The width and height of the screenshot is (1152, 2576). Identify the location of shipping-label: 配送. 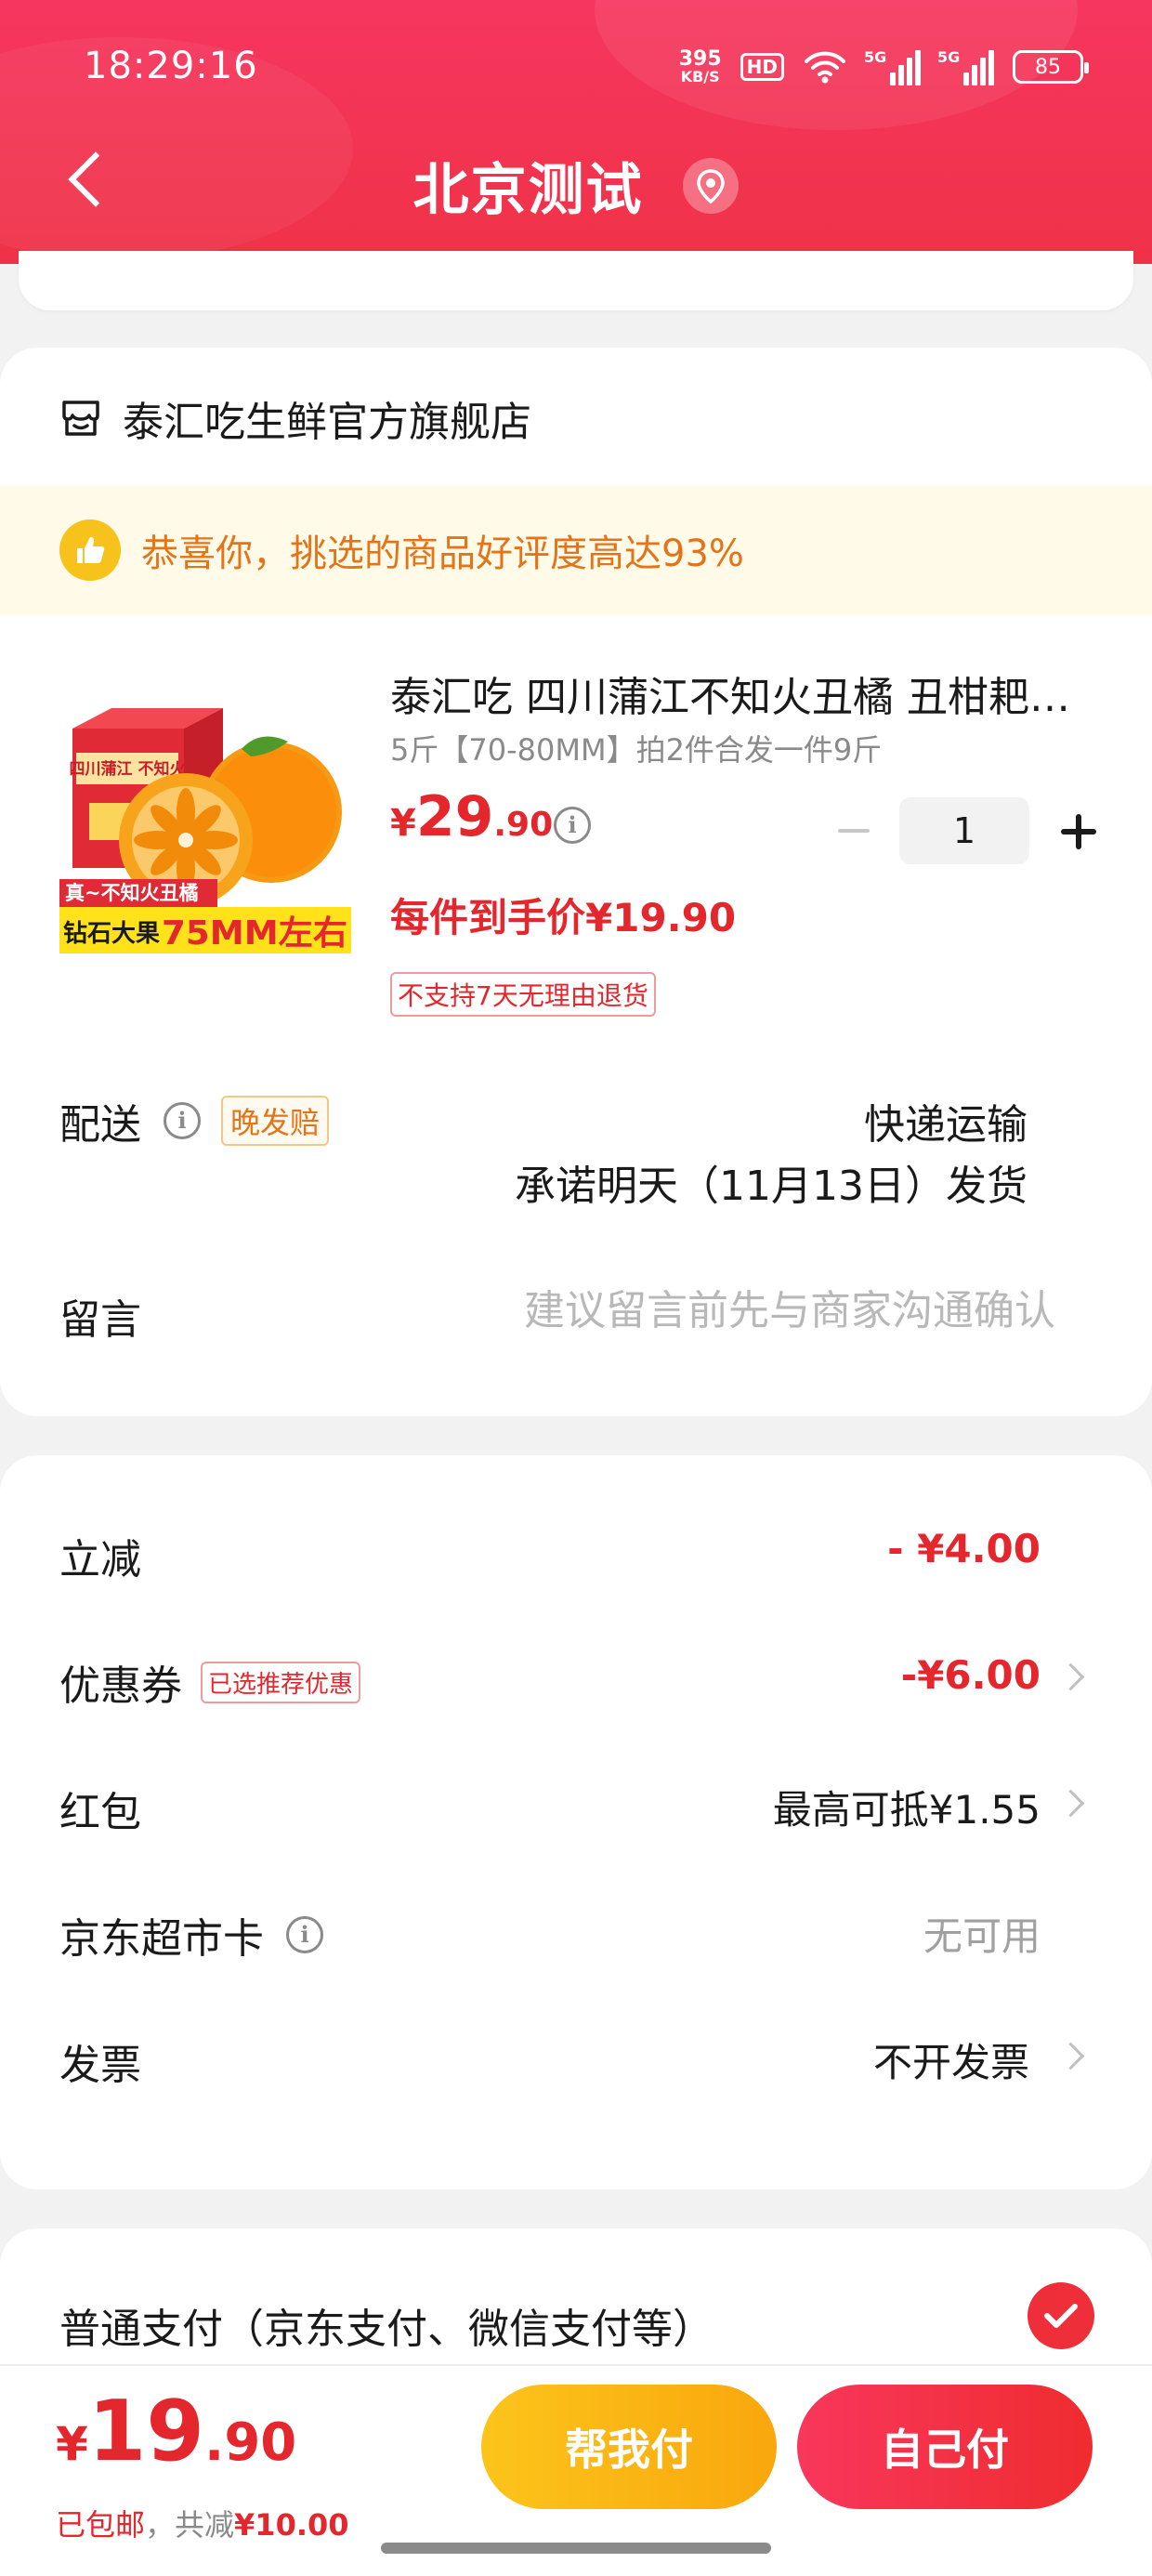
(100, 1125).